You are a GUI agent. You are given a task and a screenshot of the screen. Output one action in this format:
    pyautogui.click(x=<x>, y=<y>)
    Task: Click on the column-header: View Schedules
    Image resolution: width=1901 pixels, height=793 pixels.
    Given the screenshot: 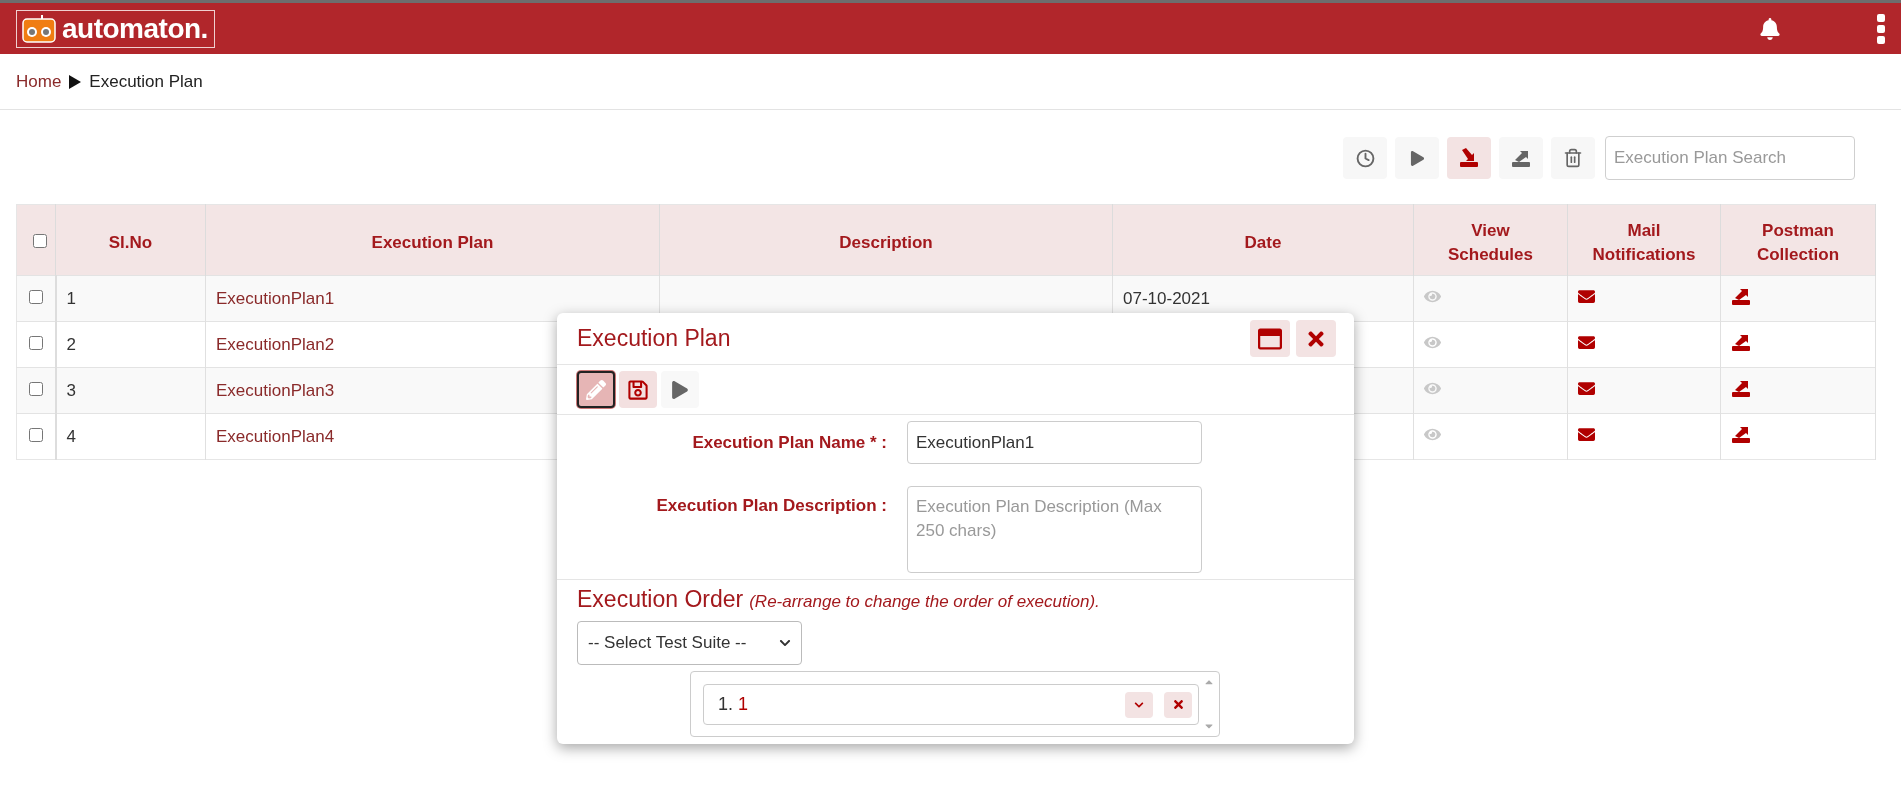 What is the action you would take?
    pyautogui.click(x=1490, y=240)
    